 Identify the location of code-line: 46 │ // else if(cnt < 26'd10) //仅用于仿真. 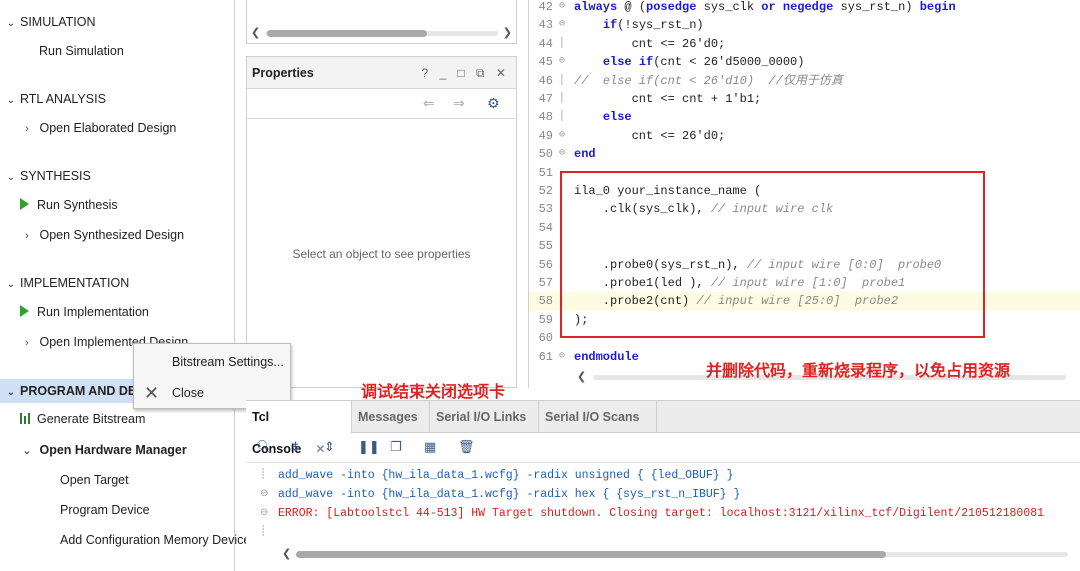
(804, 81).